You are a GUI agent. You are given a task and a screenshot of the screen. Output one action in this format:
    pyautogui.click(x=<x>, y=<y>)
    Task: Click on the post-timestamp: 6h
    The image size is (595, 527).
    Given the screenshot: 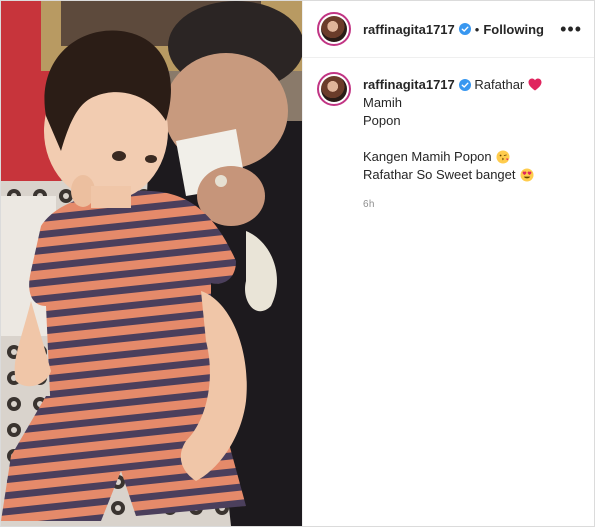 What is the action you would take?
    pyautogui.click(x=472, y=205)
    